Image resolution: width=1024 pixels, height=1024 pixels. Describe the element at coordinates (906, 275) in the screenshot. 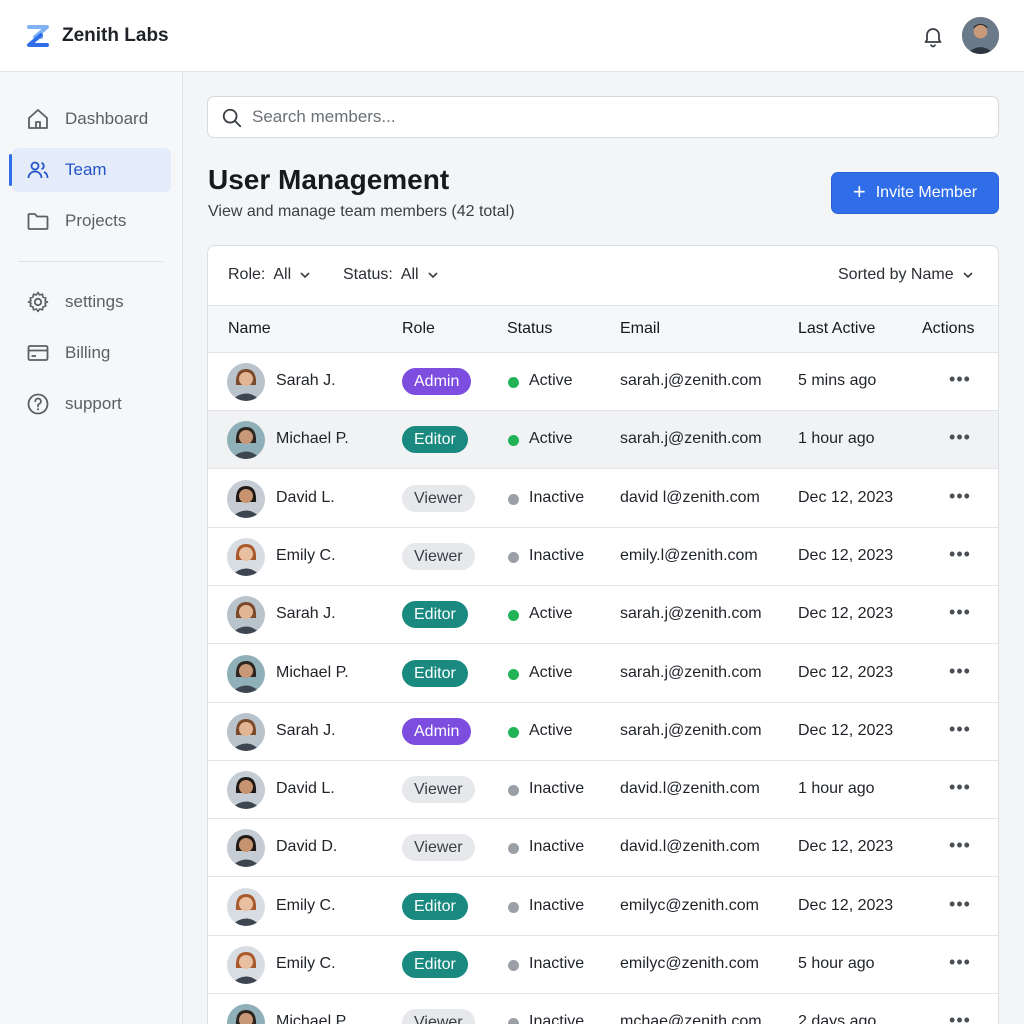

I see `sort-dropdown: Sorted by Name` at that location.